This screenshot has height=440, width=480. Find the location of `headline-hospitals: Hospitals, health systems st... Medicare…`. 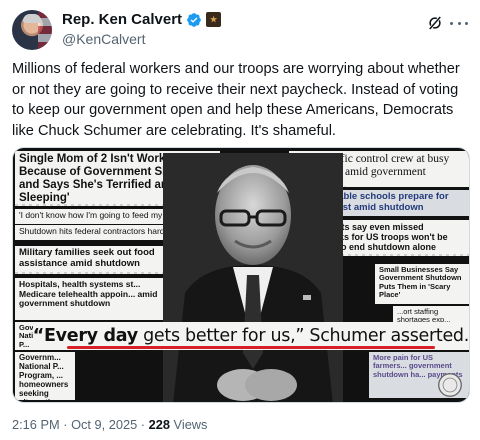

headline-hospitals: Hospitals, health systems st... Medicare… is located at coordinates (90, 299).